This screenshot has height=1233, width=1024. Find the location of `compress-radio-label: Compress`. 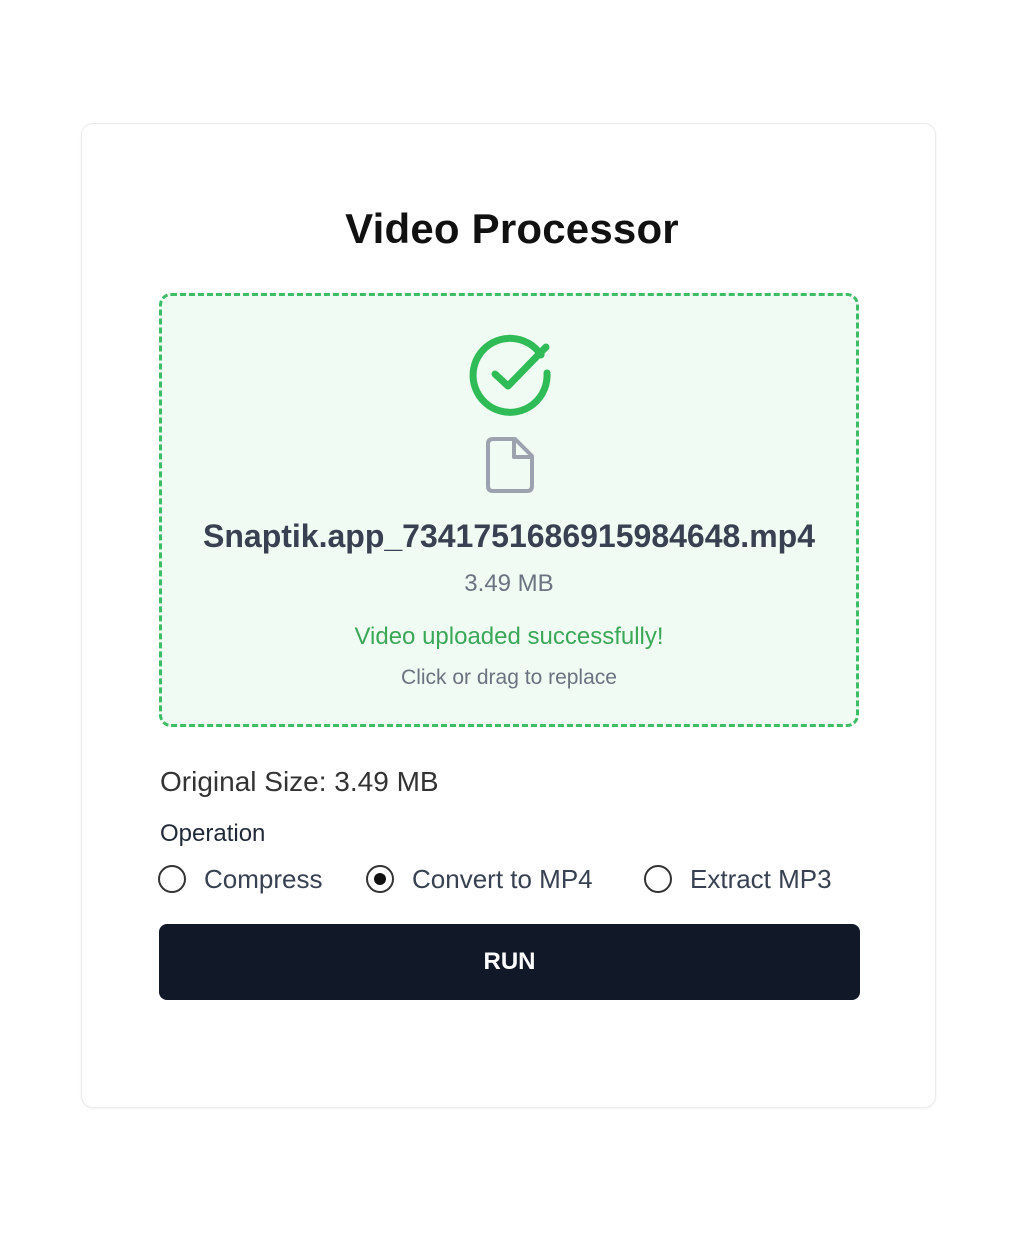

compress-radio-label: Compress is located at coordinates (263, 878).